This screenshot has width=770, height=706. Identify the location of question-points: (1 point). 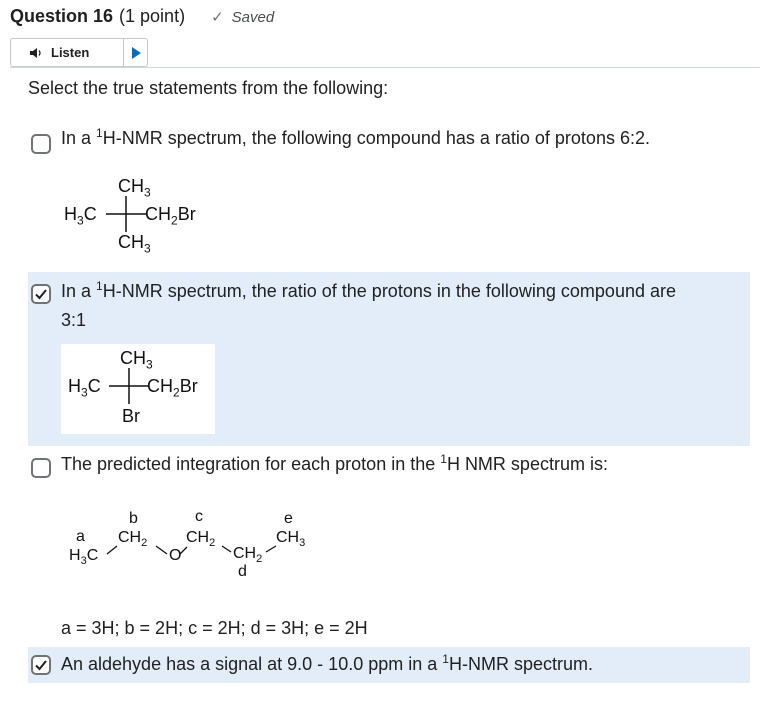
(152, 16).